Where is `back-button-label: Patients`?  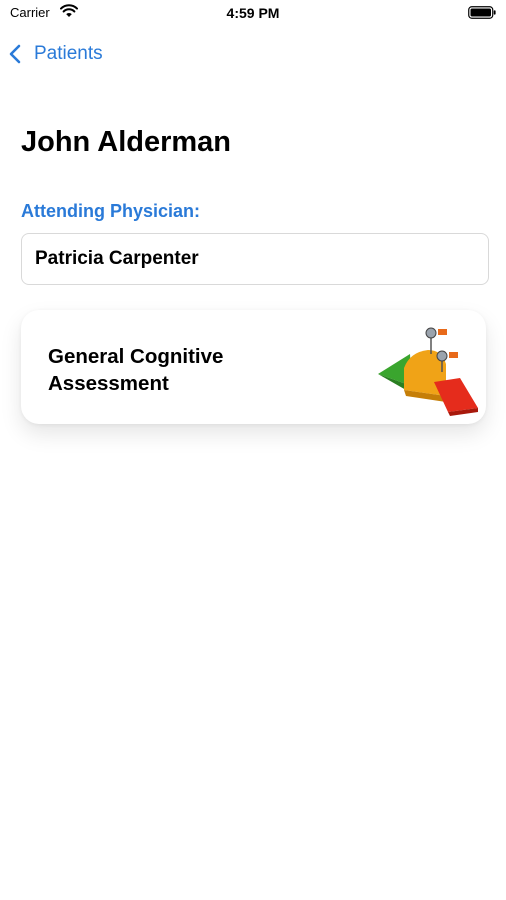 back-button-label: Patients is located at coordinates (68, 53).